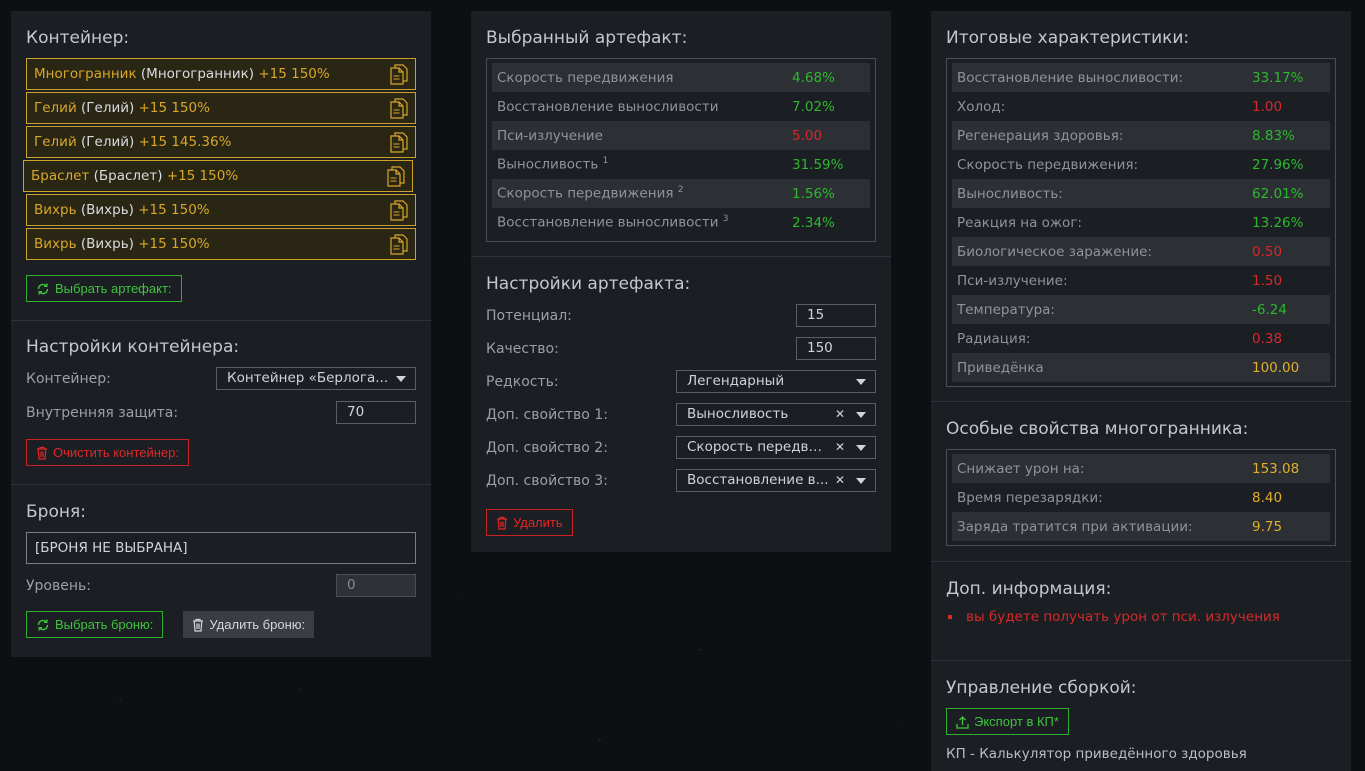 Image resolution: width=1365 pixels, height=771 pixels. Describe the element at coordinates (1010, 193) in the screenshot. I see `total-stat-label: Выносливость:` at that location.